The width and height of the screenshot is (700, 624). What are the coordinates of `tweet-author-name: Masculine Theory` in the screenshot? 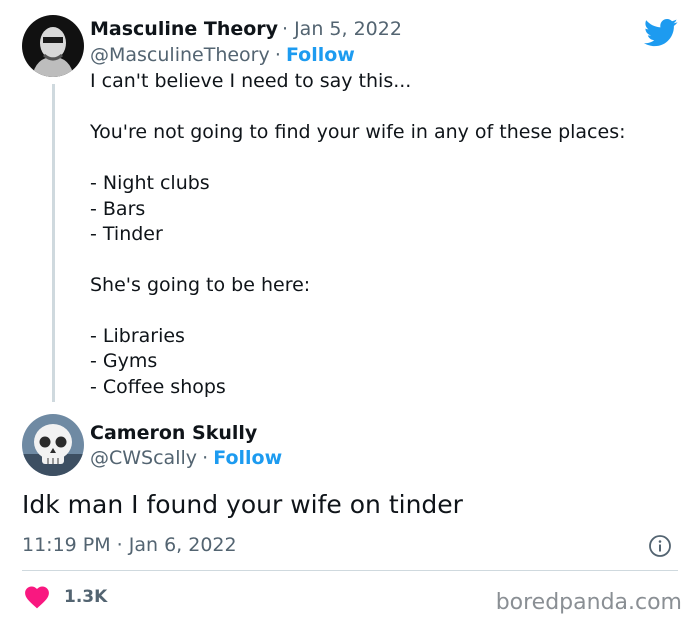 It's located at (184, 29).